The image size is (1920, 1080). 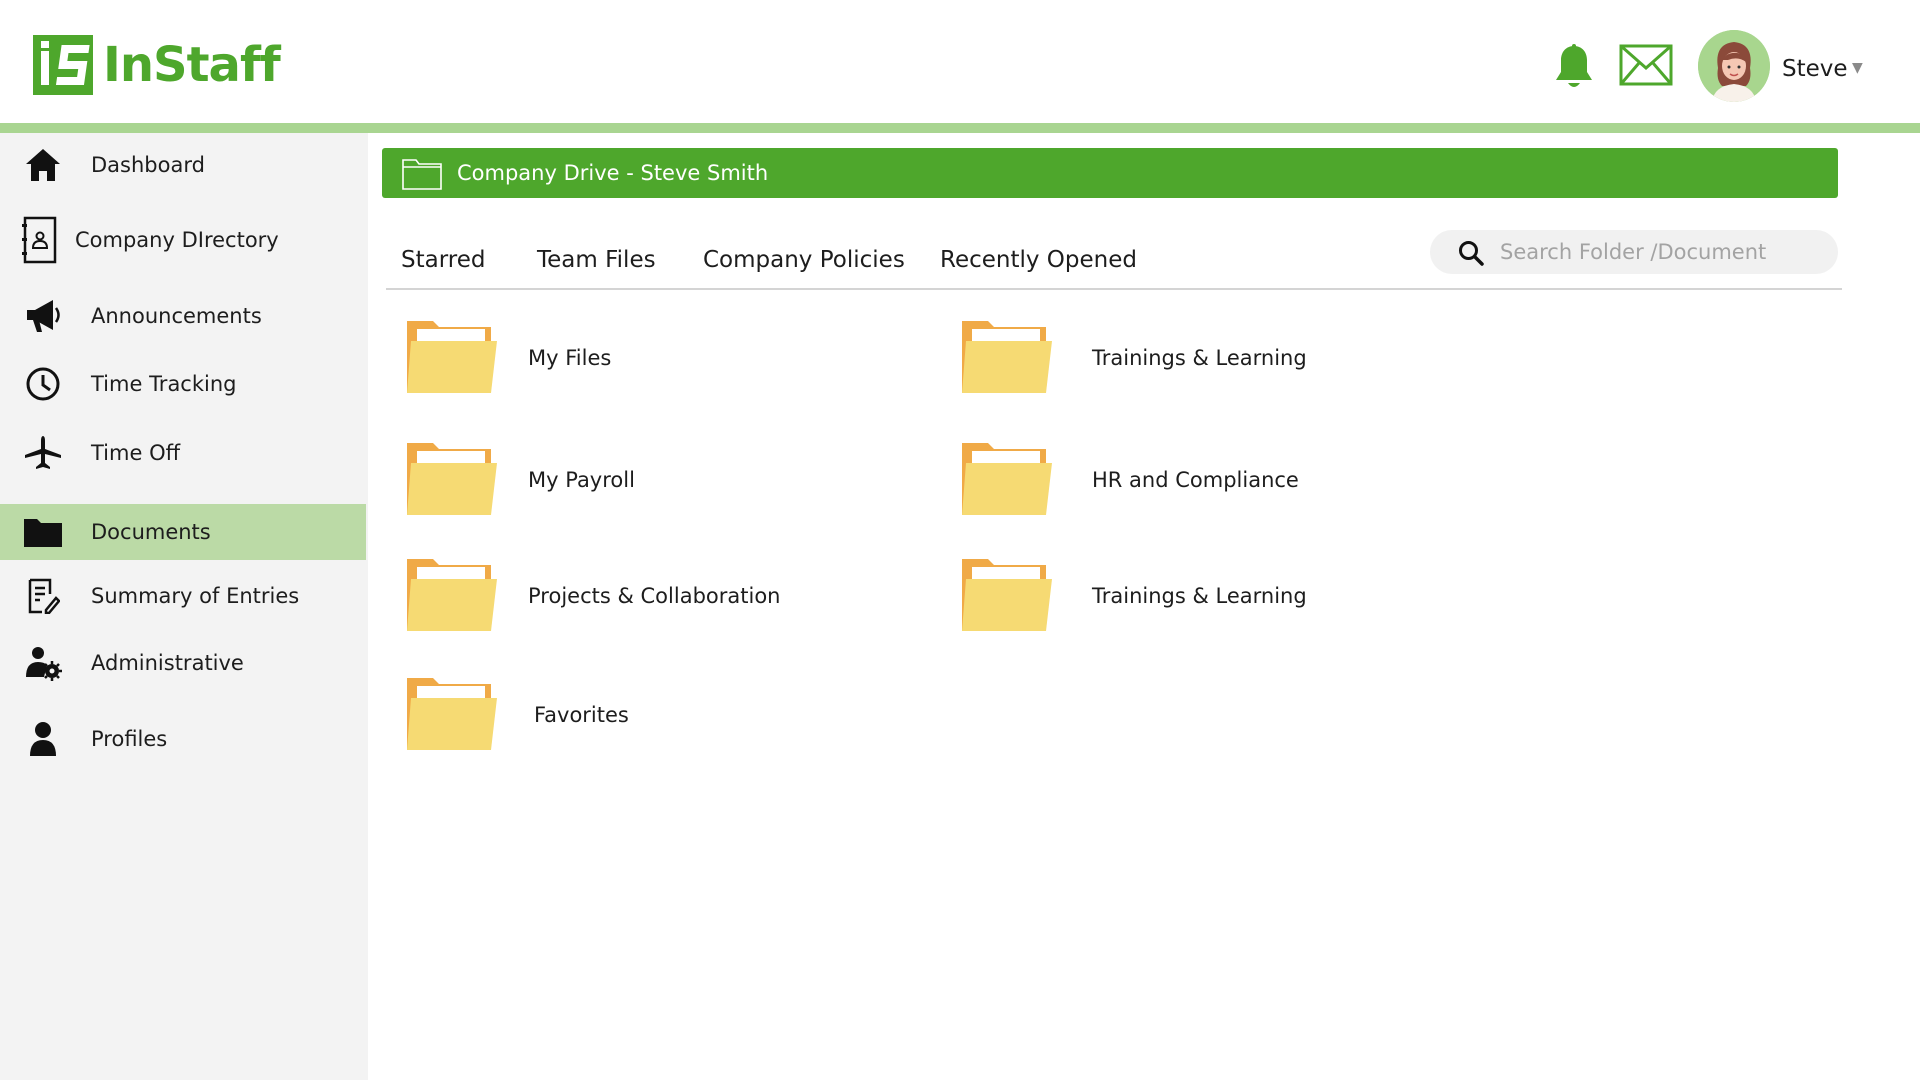 I want to click on search-input, so click(x=1660, y=252).